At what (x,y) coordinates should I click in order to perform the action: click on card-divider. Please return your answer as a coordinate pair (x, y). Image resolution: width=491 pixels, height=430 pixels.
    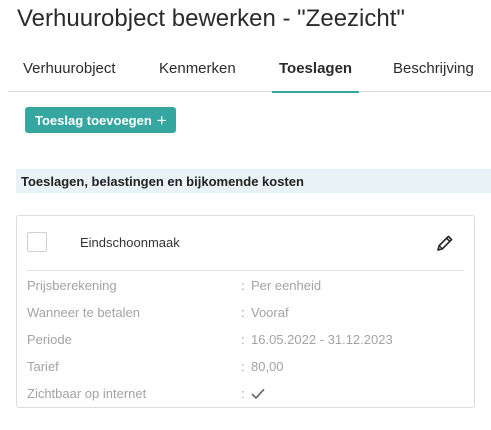
    Looking at the image, I should click on (245, 270).